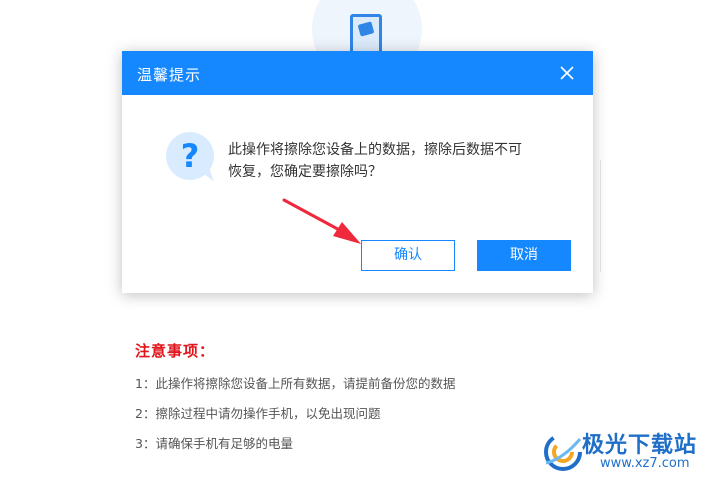 Image resolution: width=701 pixels, height=481 pixels. I want to click on aurora-logo-icon, so click(563, 452).